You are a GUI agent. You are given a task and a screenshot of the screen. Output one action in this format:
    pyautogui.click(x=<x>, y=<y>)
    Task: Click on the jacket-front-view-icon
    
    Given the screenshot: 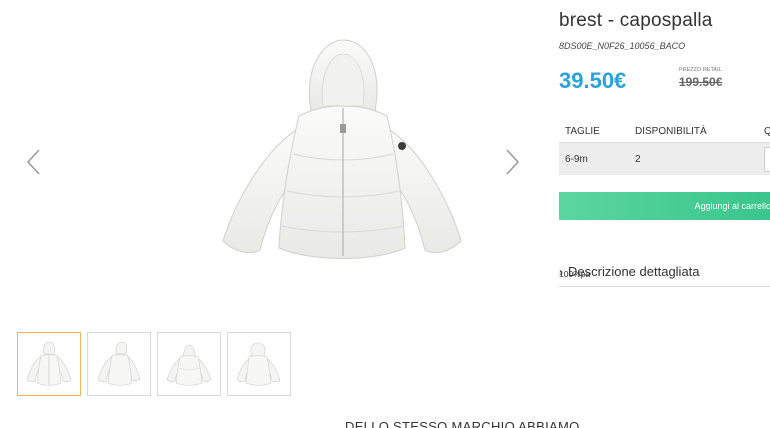 What is the action you would take?
    pyautogui.click(x=49, y=364)
    